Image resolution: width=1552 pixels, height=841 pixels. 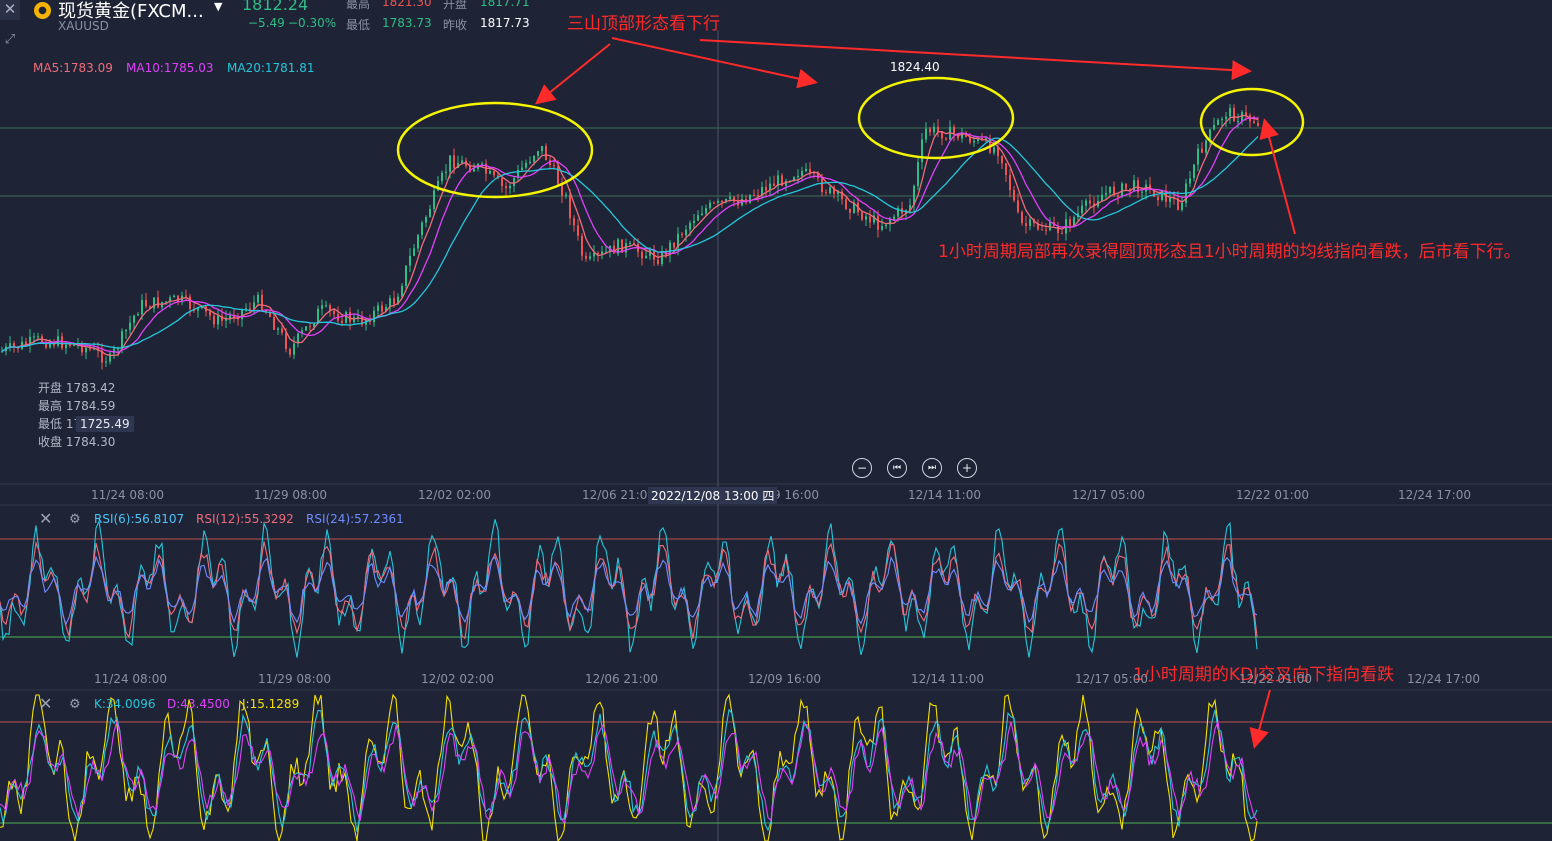 I want to click on instrument-symbol: XAUUSD, so click(x=83, y=26).